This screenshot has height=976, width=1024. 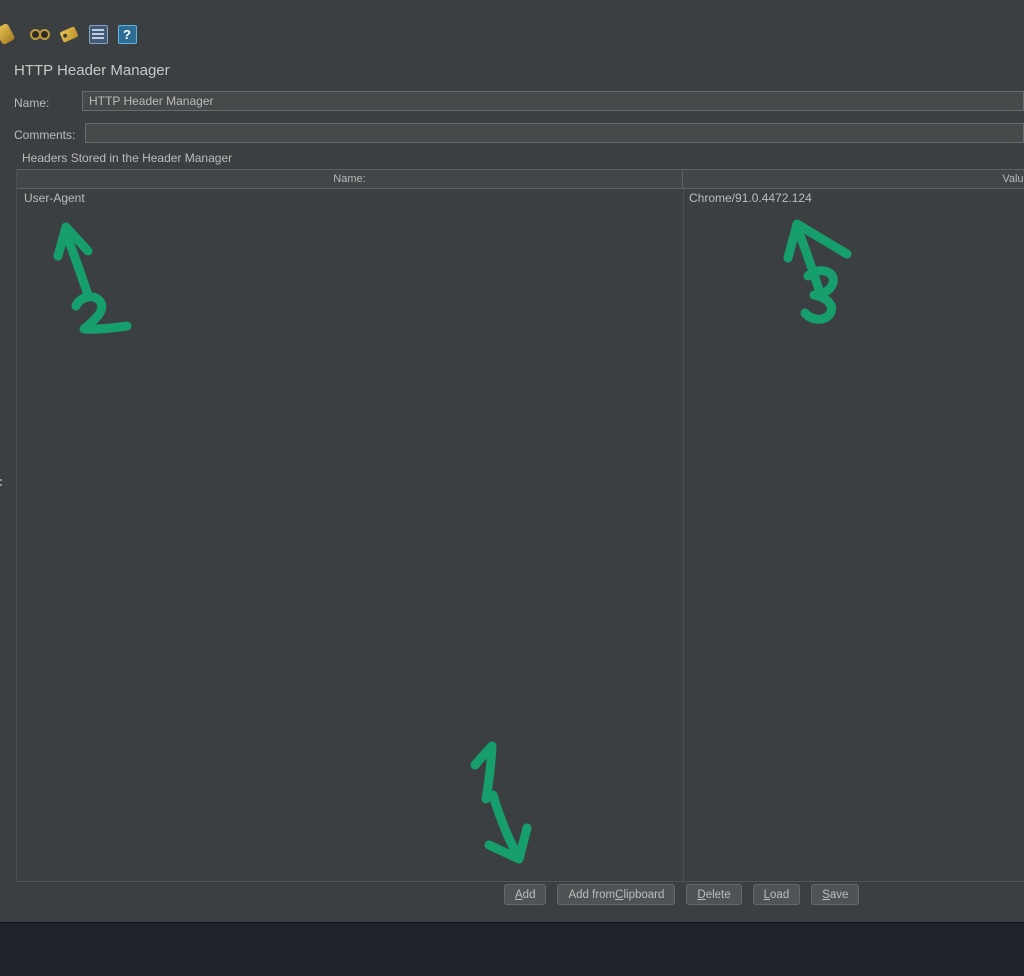 I want to click on toolbar-partial-icon, so click(x=11, y=34).